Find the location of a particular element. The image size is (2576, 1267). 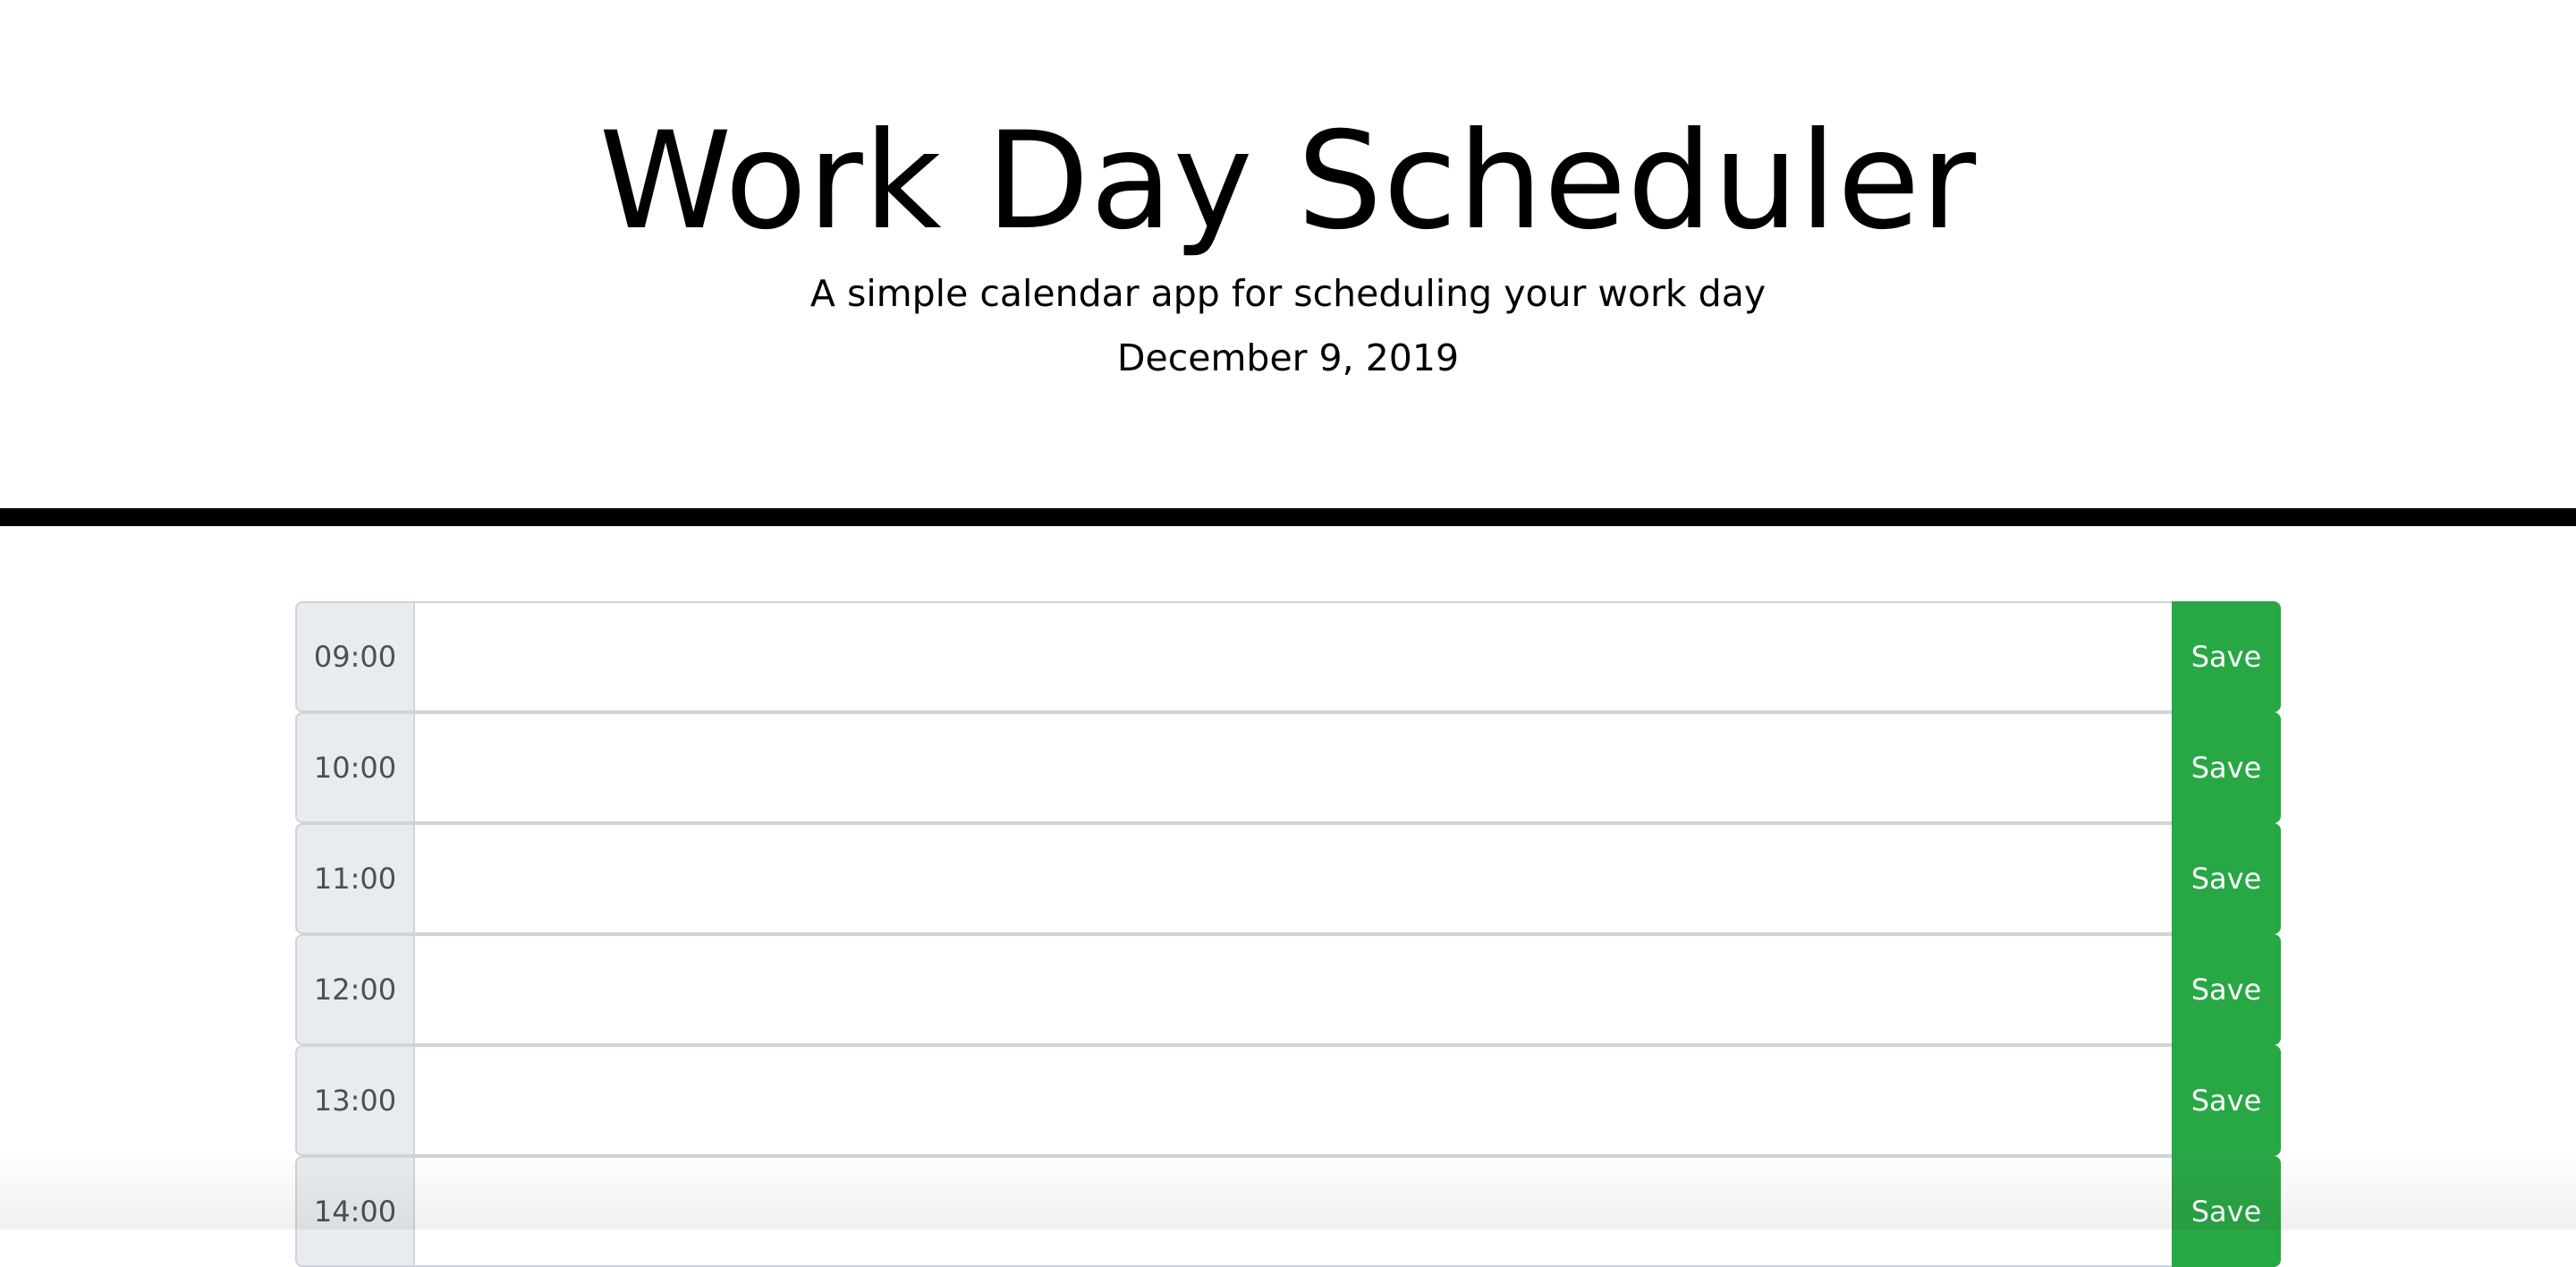

hour-label: 10:00 is located at coordinates (355, 768).